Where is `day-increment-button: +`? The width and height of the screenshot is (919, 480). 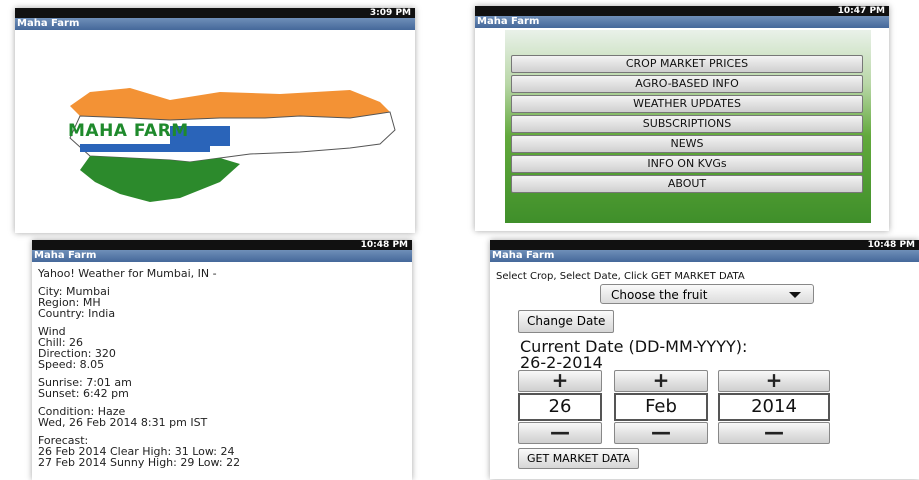 day-increment-button: + is located at coordinates (560, 381).